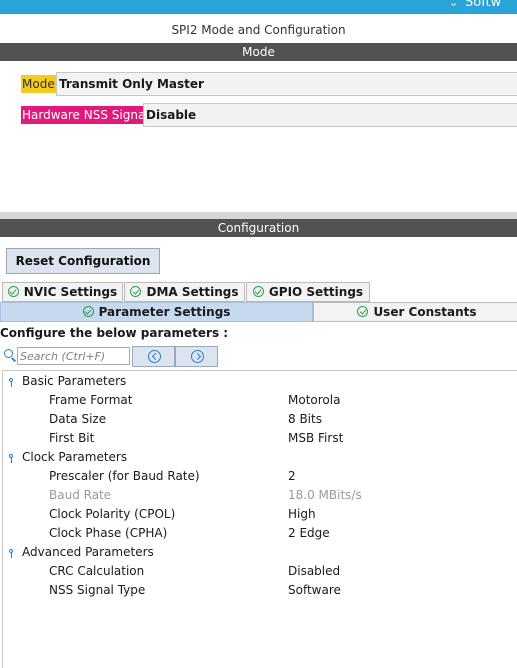 This screenshot has width=517, height=668. I want to click on tab-label: DMA Settings, so click(192, 292).